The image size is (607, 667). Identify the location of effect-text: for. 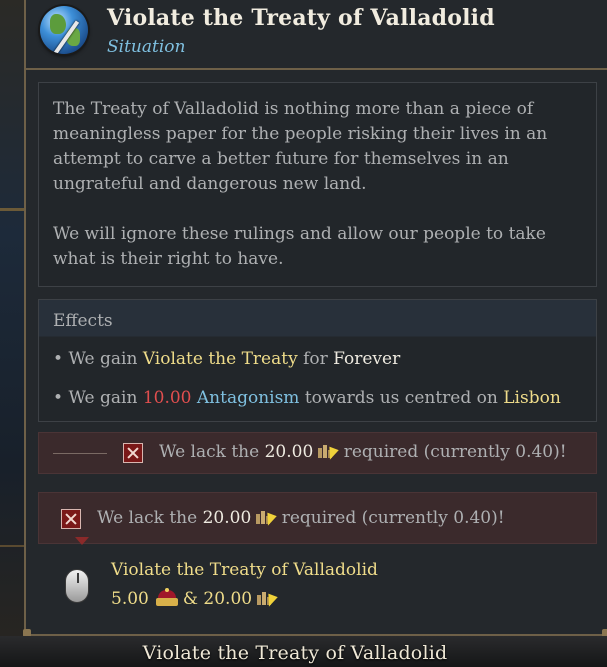
(315, 359).